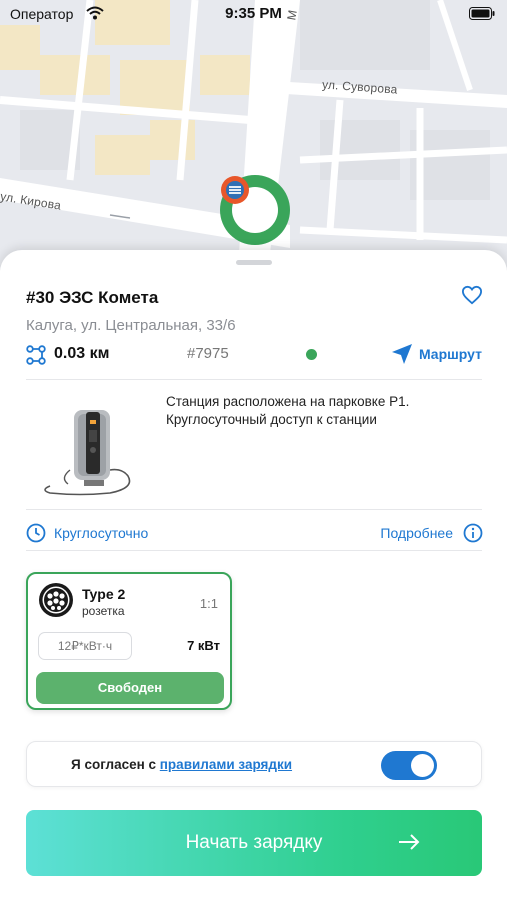  What do you see at coordinates (130, 688) in the screenshot?
I see `connector-status-button: Свободен` at bounding box center [130, 688].